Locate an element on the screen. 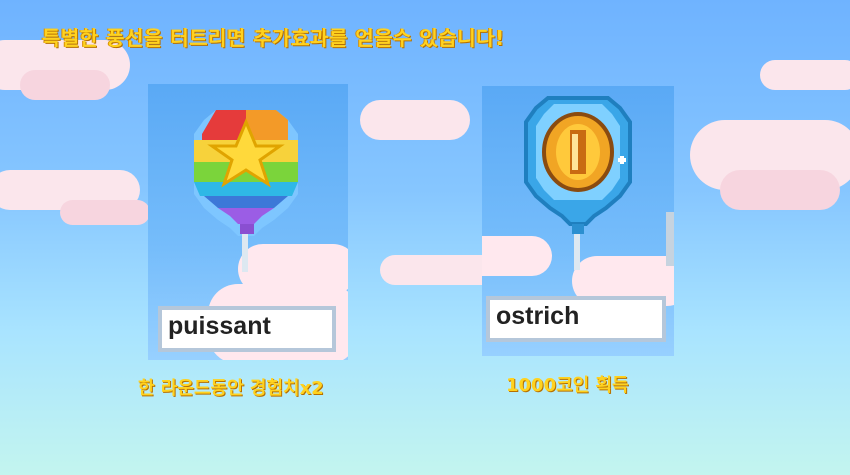  balloon-effect-caption: 한 라운드동안 경험치x2 is located at coordinates (231, 388).